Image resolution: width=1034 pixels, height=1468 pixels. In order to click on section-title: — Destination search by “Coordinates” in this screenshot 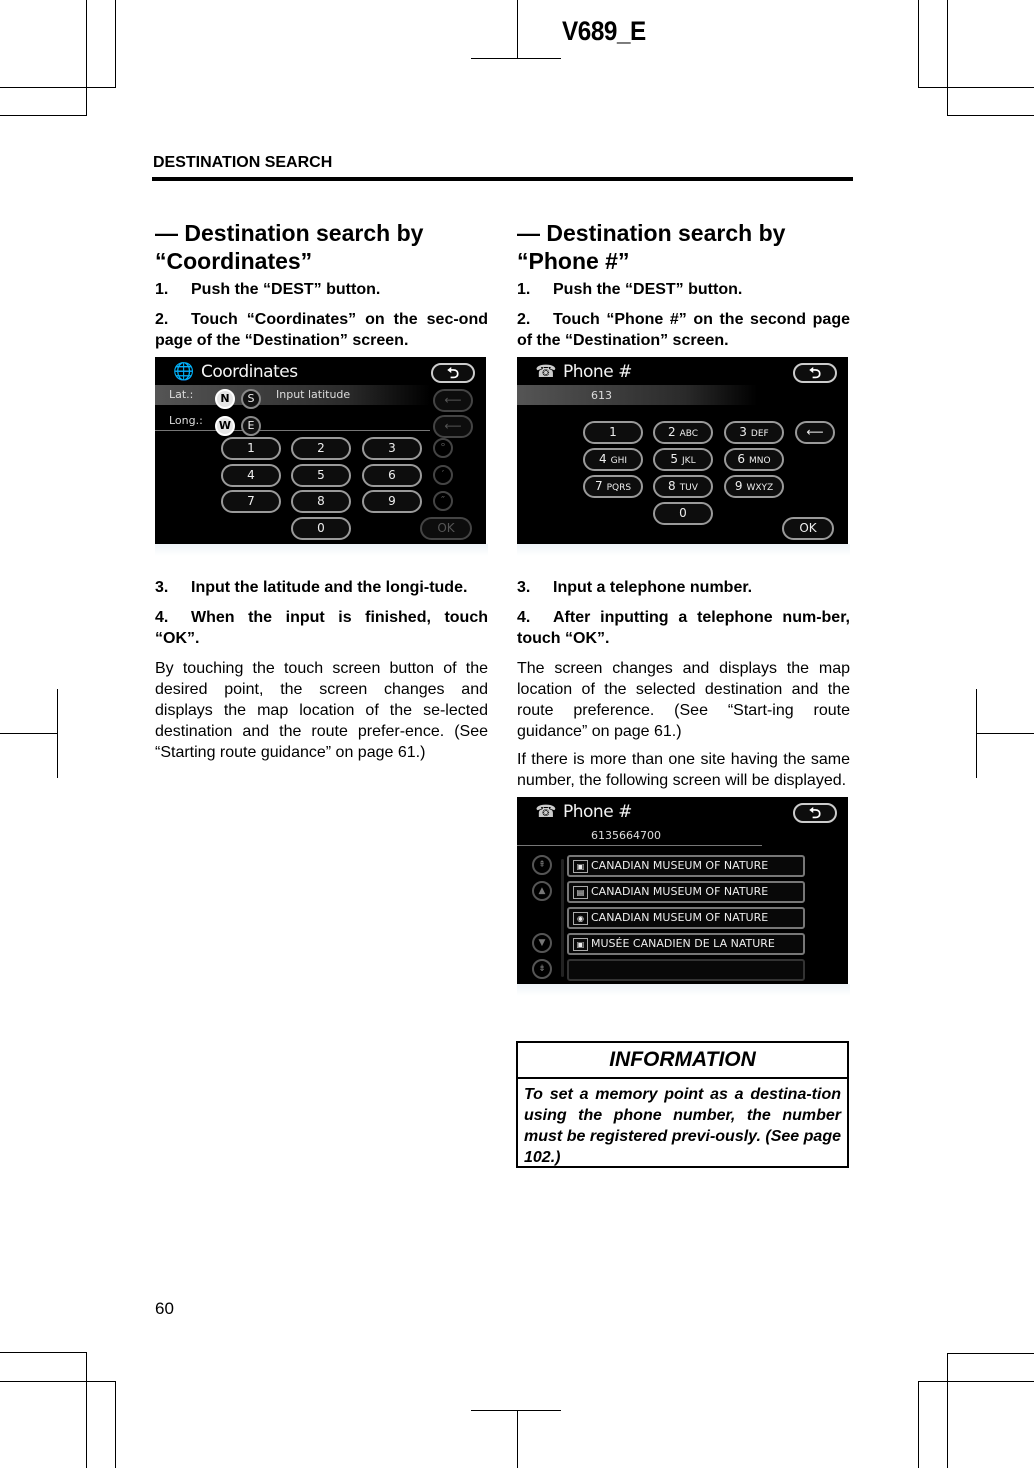, I will do `click(289, 247)`.